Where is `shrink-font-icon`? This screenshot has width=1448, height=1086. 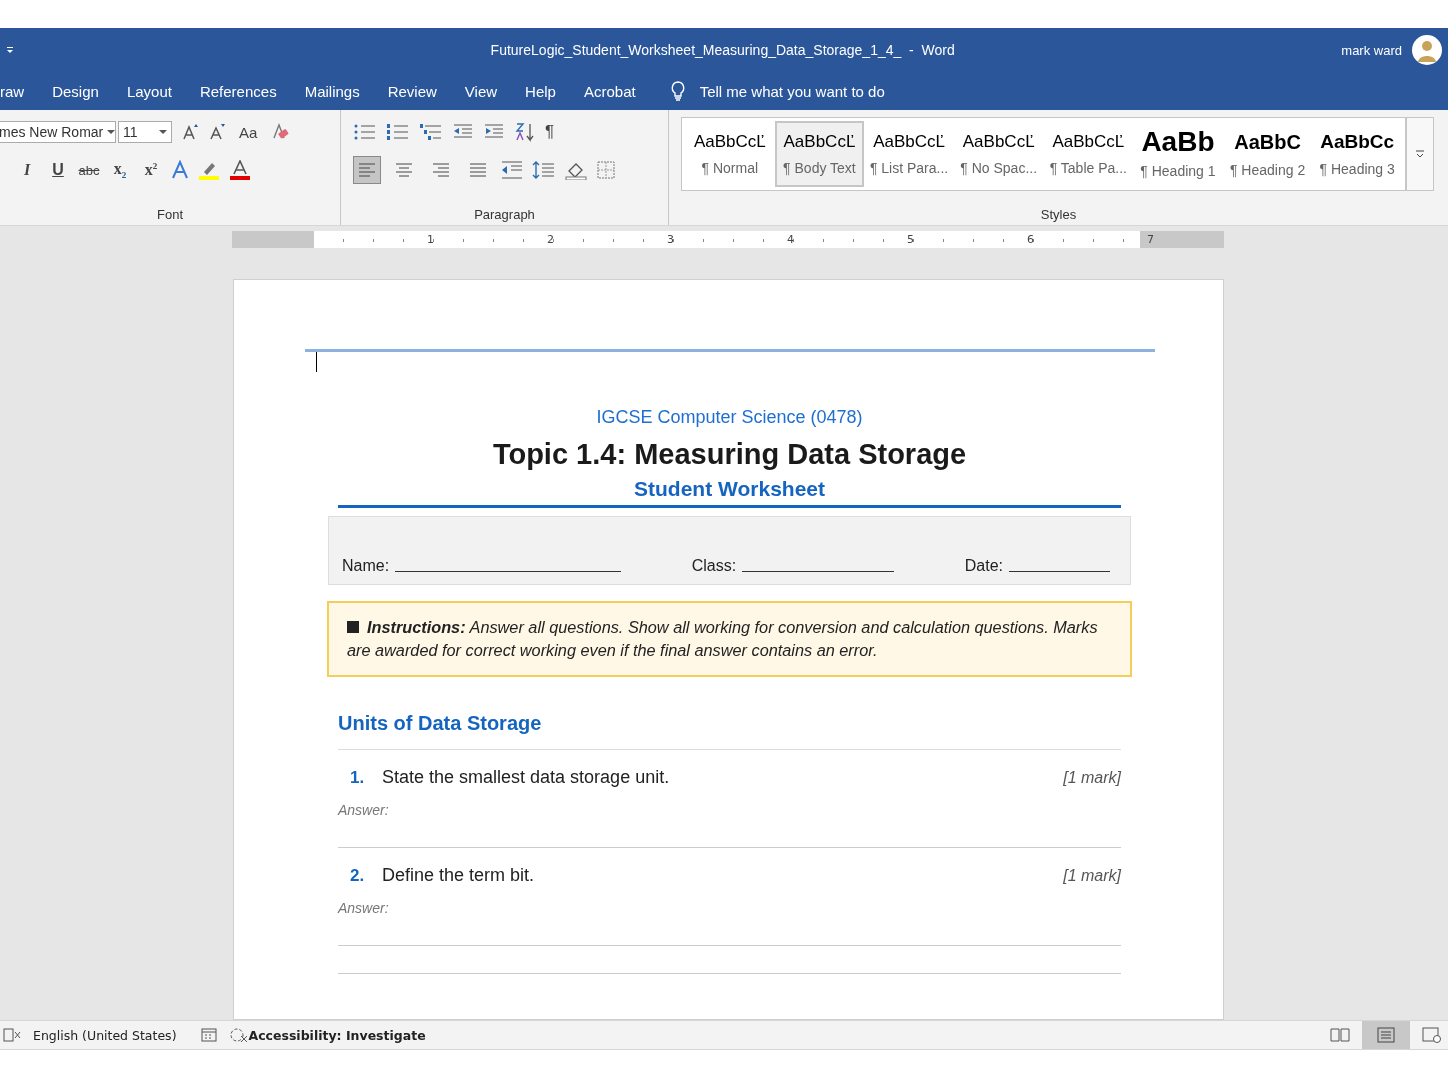
shrink-font-icon is located at coordinates (217, 132).